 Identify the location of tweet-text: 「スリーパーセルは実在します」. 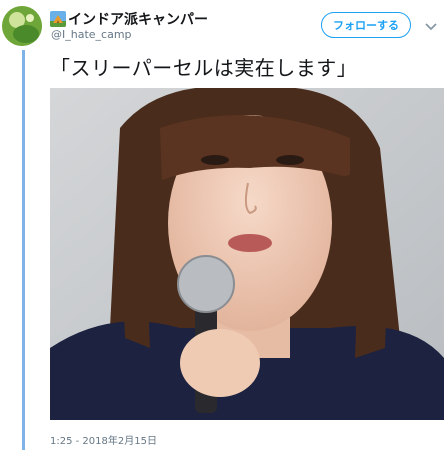
(204, 68).